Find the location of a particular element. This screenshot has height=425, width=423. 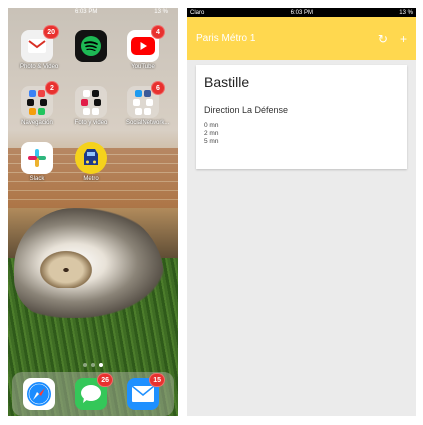

app-photo-video: 20 Photo & Video is located at coordinates (39, 47).